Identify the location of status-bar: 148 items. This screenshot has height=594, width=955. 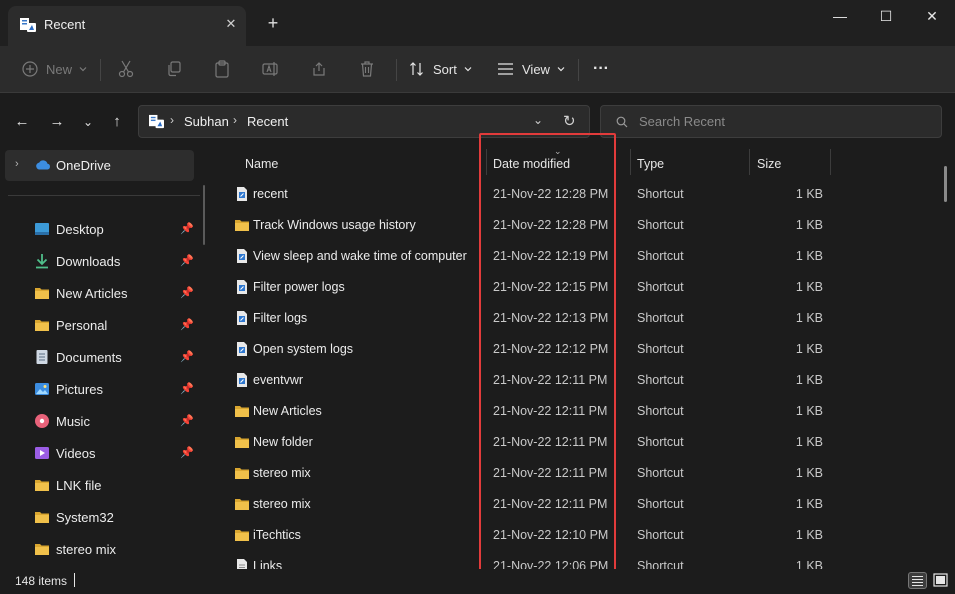
(477, 581).